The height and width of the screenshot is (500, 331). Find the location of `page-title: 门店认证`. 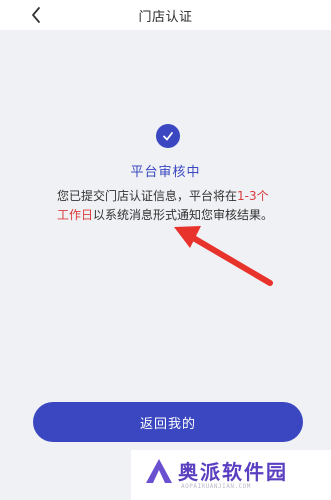

page-title: 门店认证 is located at coordinates (165, 17).